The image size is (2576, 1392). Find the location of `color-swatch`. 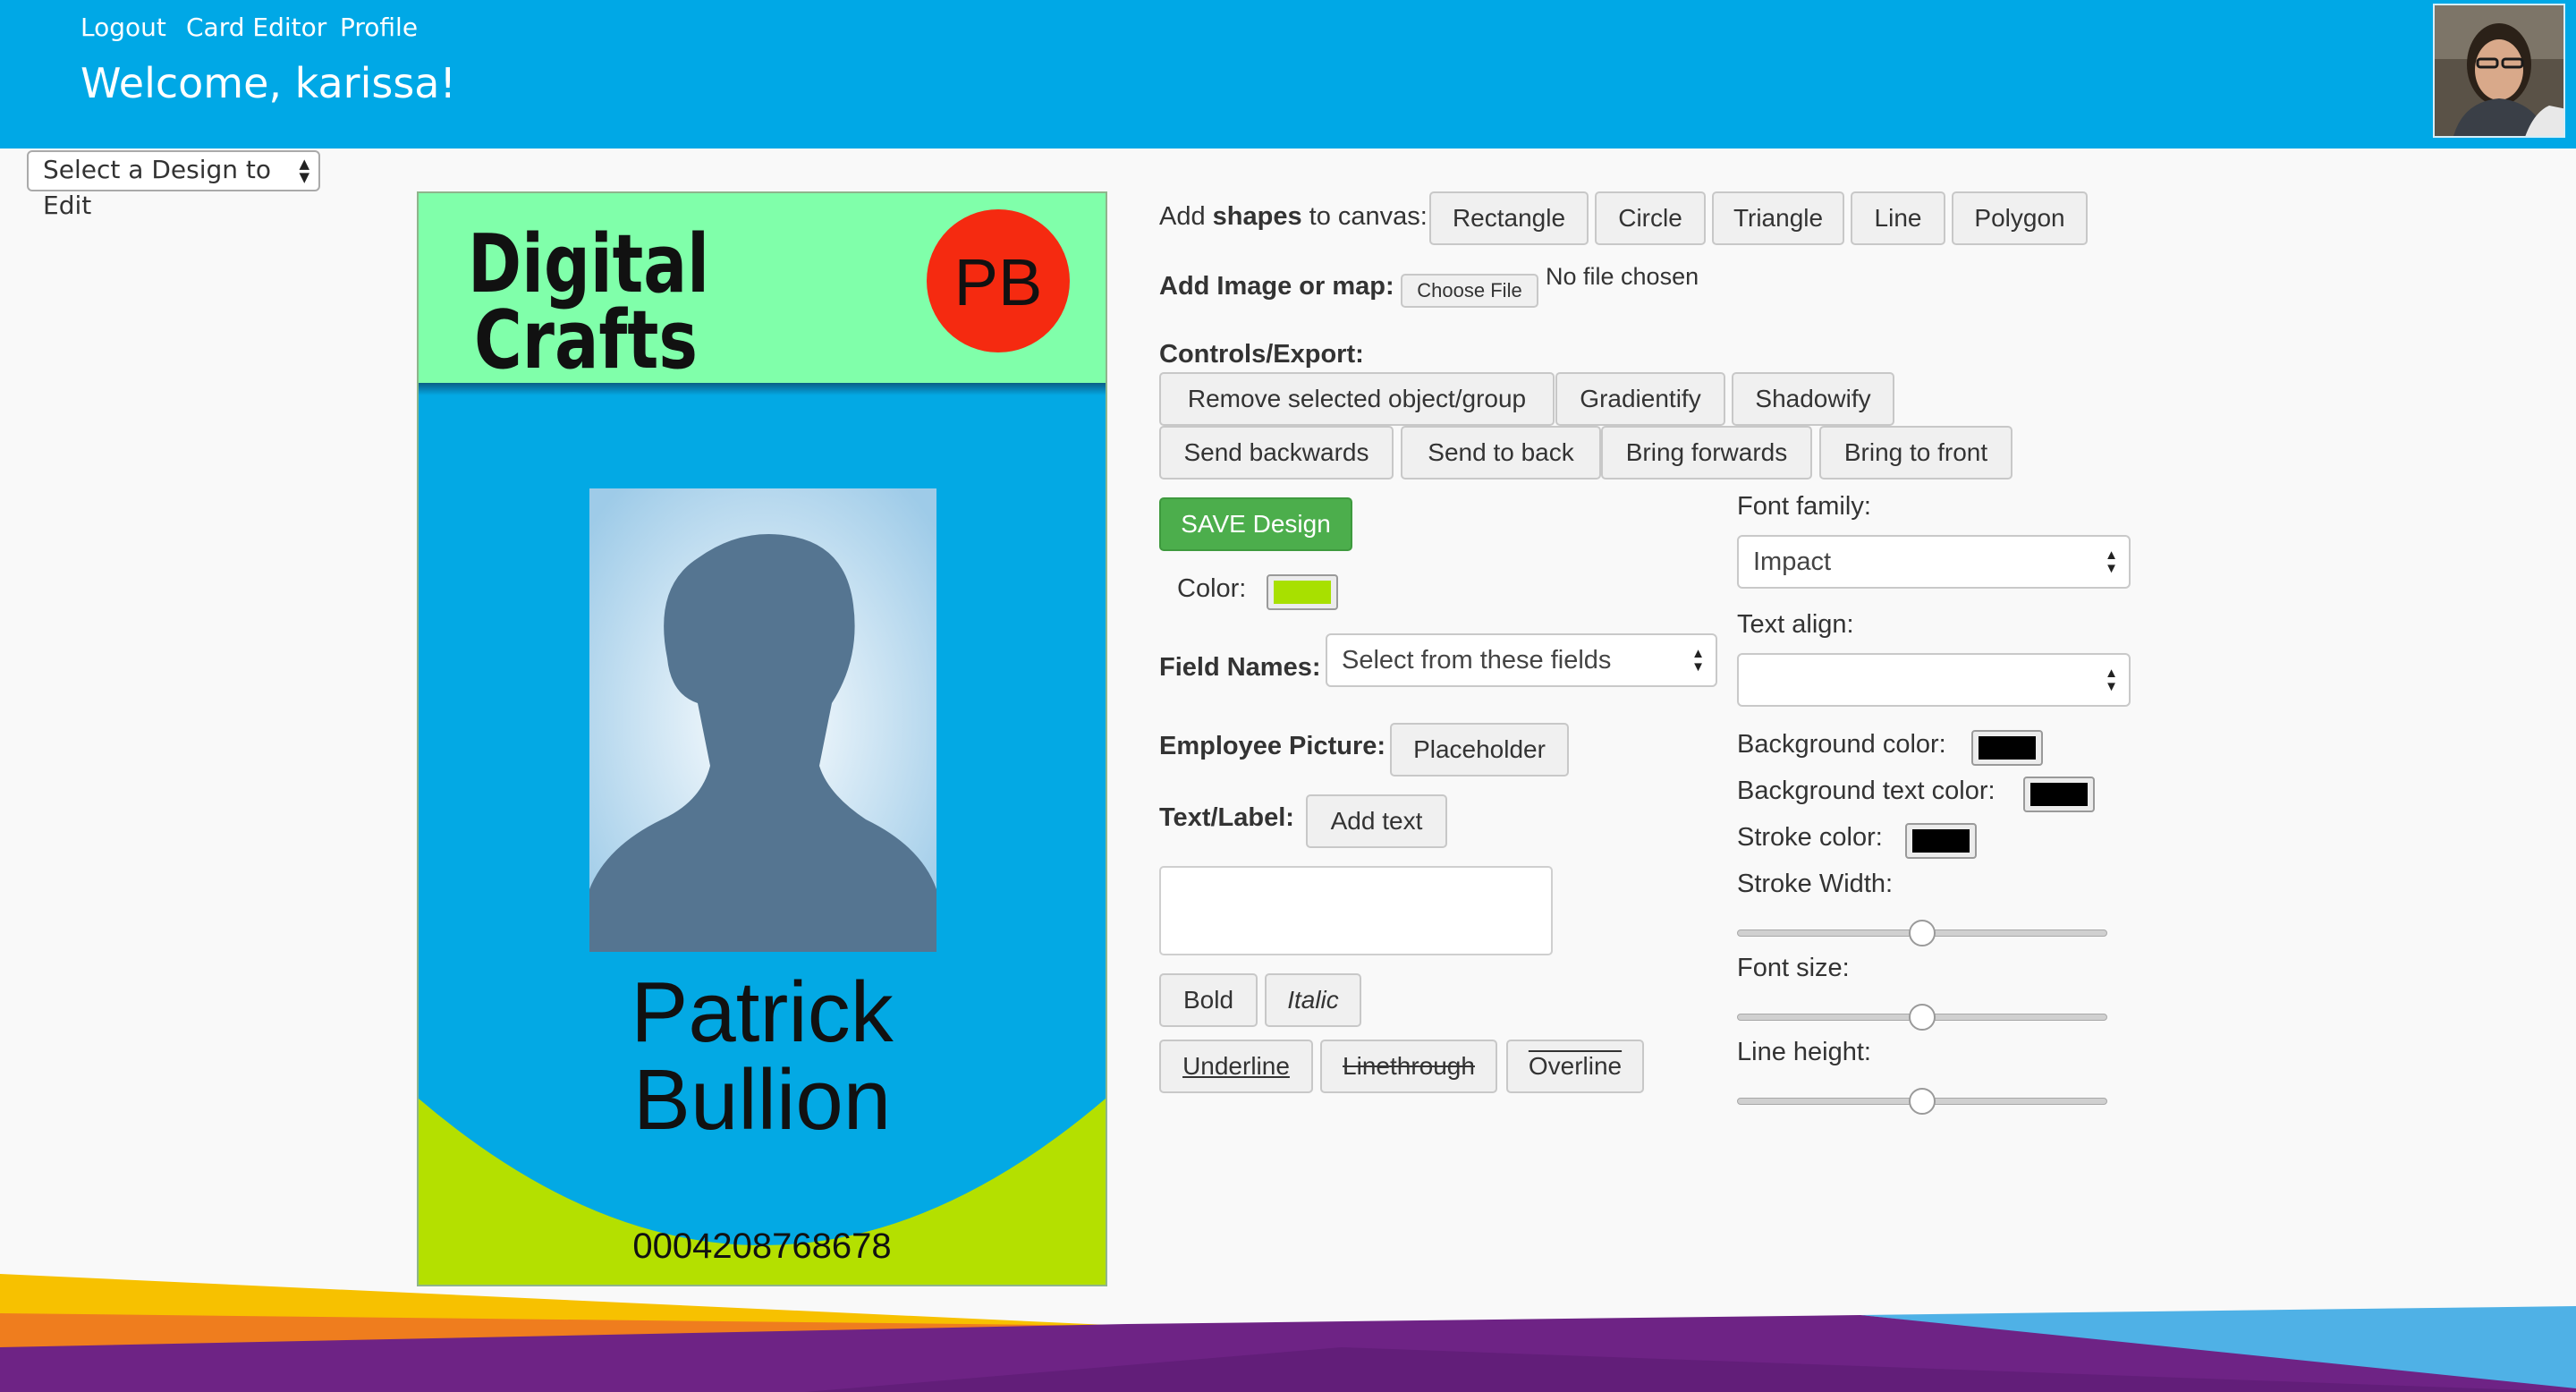

color-swatch is located at coordinates (1302, 592).